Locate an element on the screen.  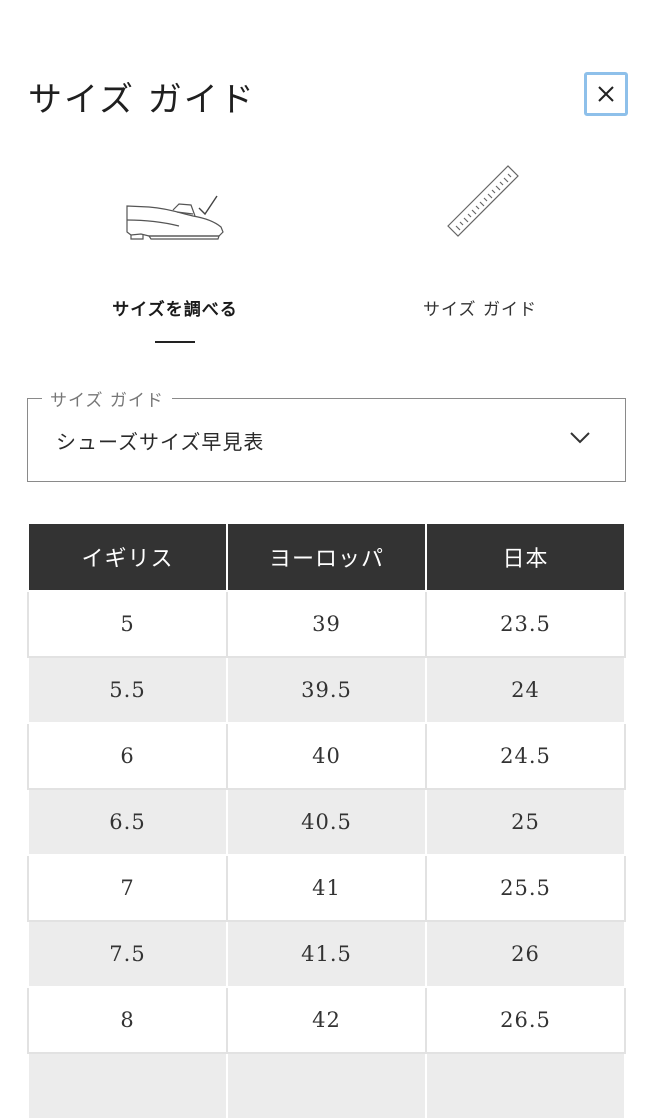
cell-europe: 42 is located at coordinates (326, 1020).